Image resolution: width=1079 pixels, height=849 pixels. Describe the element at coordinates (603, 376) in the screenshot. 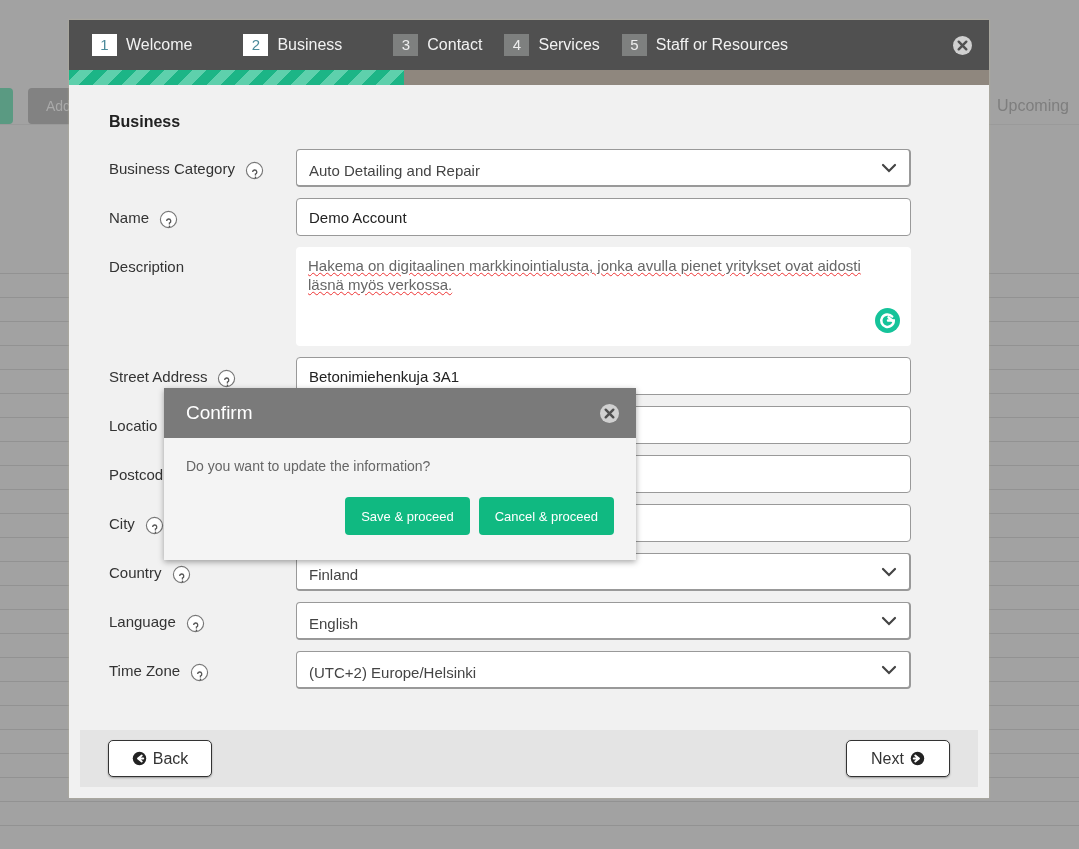

I see `input-field: Betonimiehenkuja 3A1` at that location.